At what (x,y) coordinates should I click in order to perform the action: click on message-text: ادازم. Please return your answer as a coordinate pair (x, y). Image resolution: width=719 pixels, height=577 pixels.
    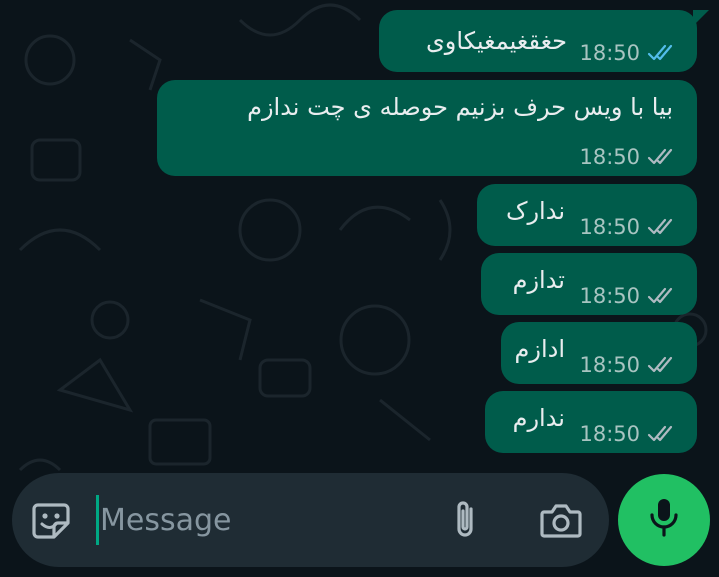
    Looking at the image, I should click on (539, 349).